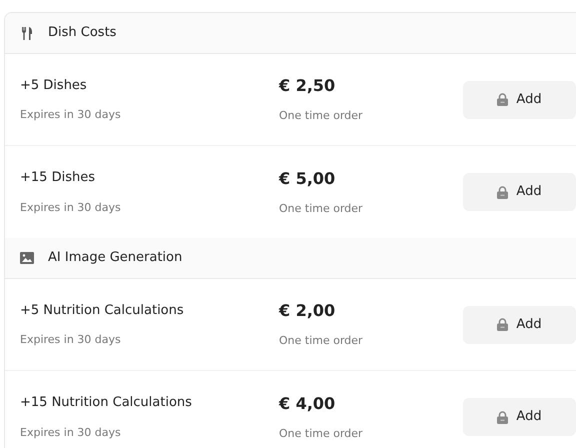 The width and height of the screenshot is (576, 448). Describe the element at coordinates (307, 86) in the screenshot. I see `price: € 2,50` at that location.